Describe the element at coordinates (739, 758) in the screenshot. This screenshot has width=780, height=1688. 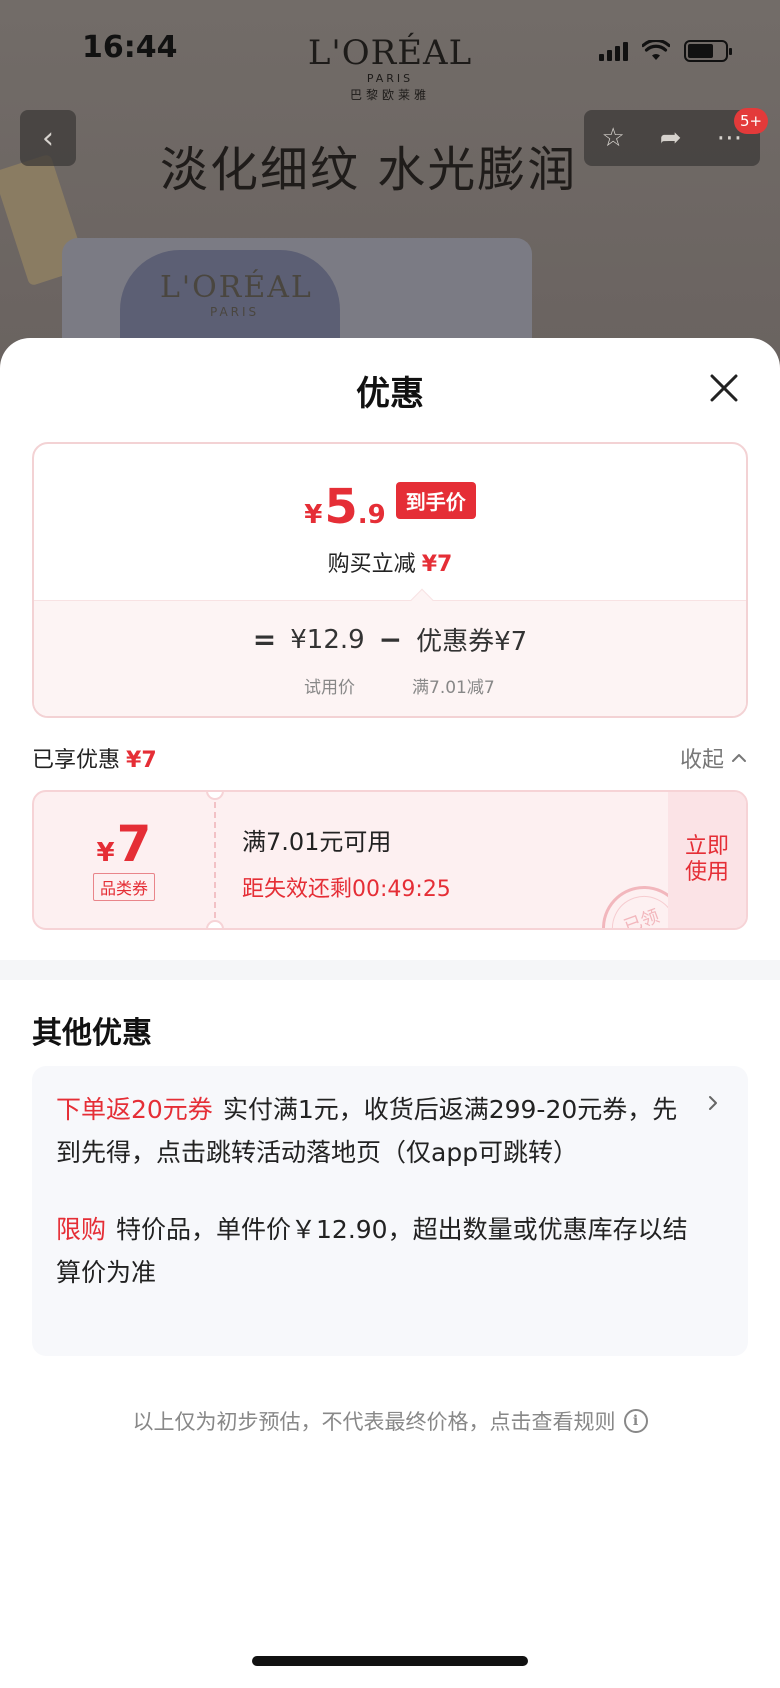
I see `chevron-up-icon` at that location.